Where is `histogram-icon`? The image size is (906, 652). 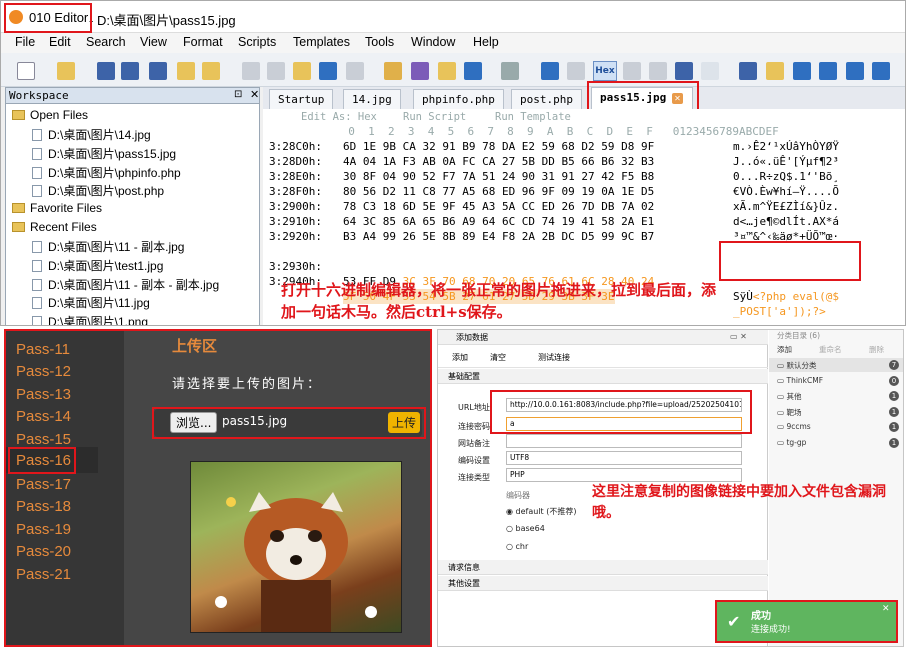 histogram-icon is located at coordinates (855, 71).